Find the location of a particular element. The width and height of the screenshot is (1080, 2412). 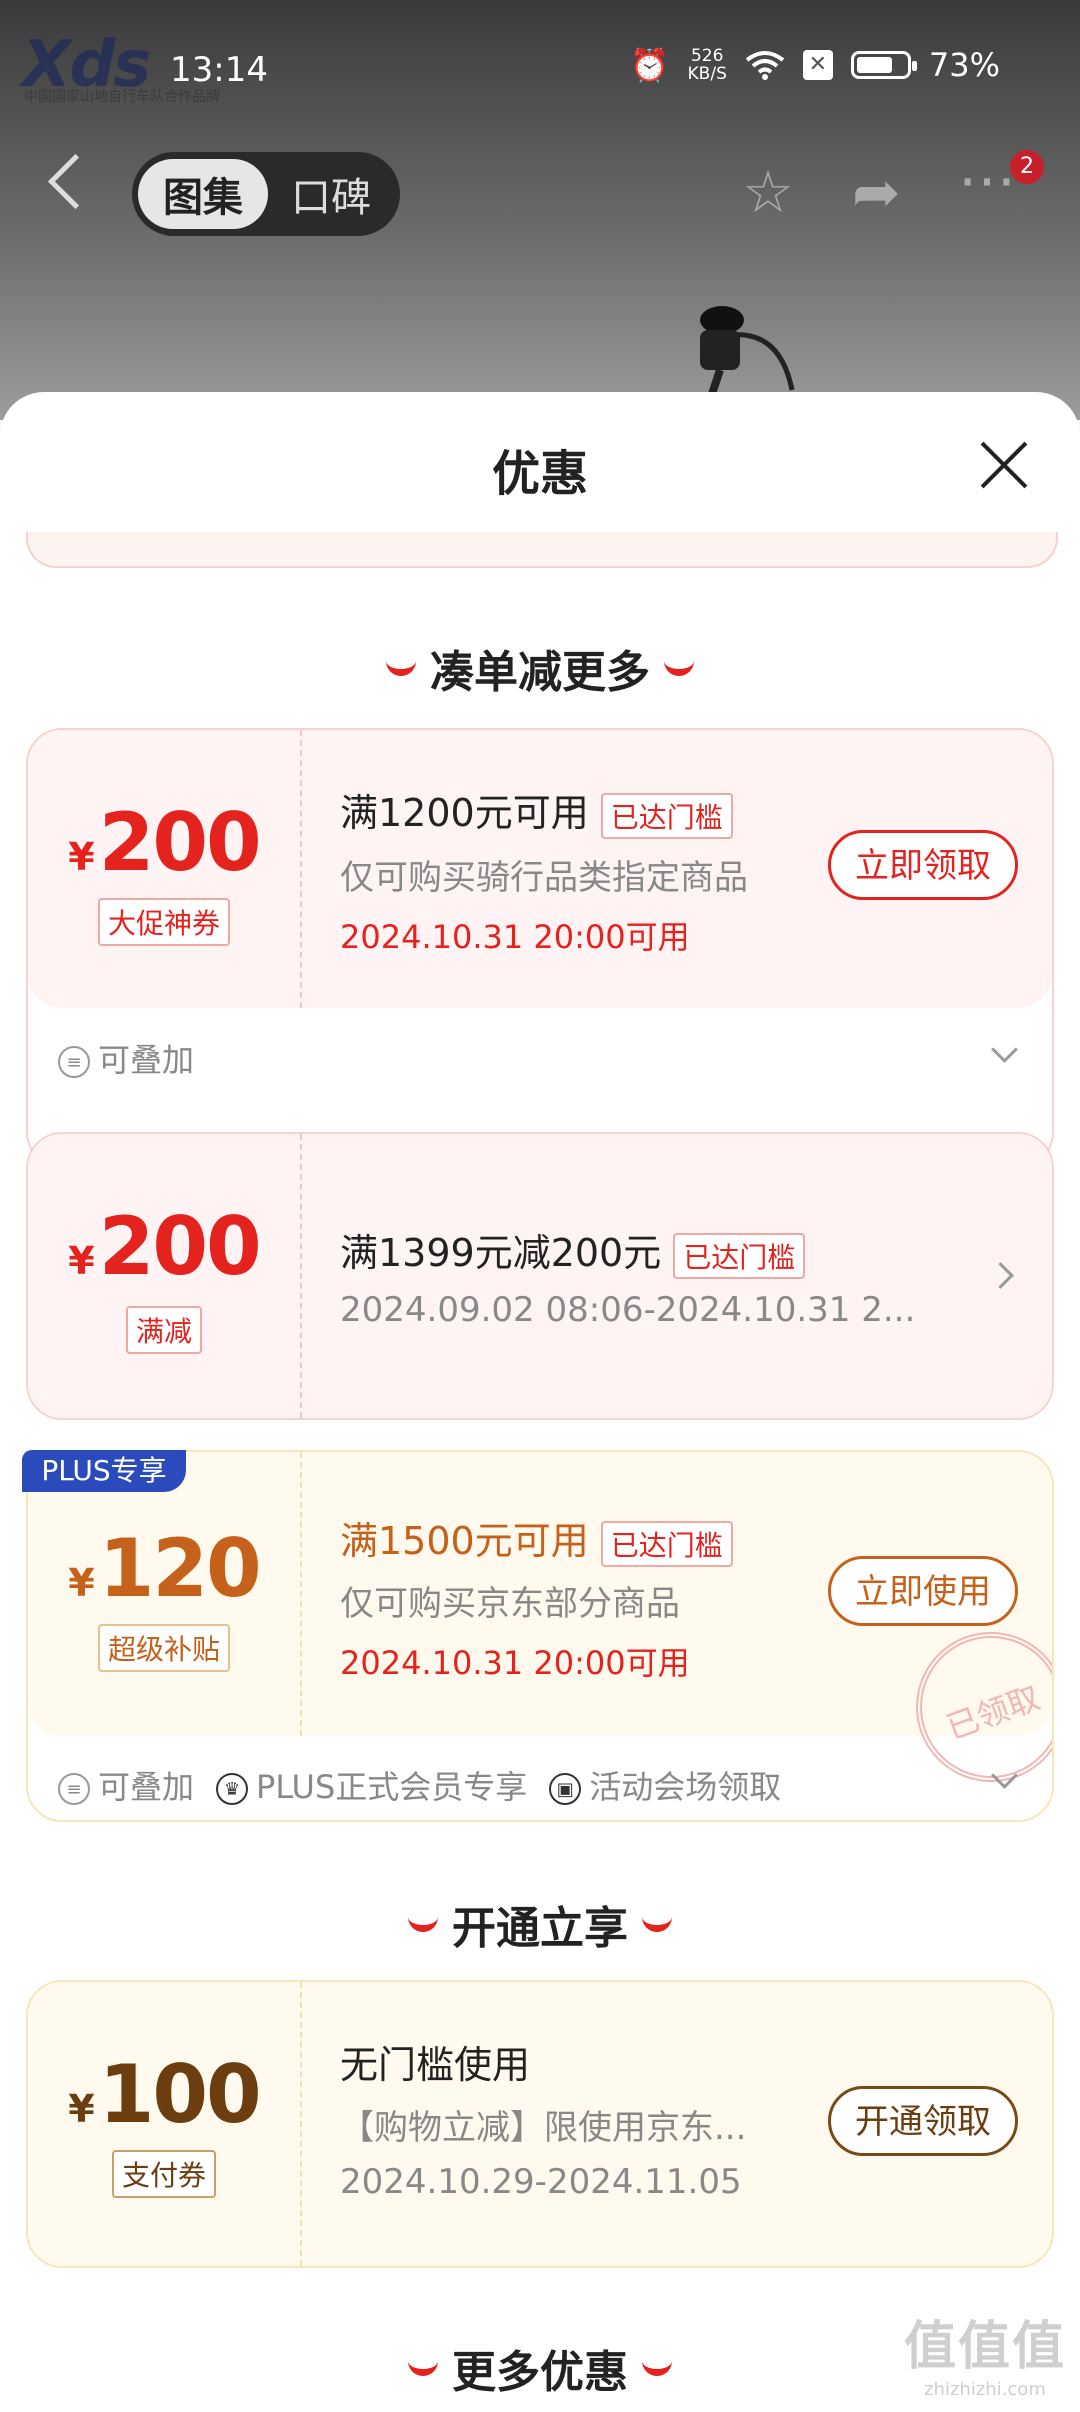

coupon-title: 满1200元可用 已达门槛 is located at coordinates (536, 810).